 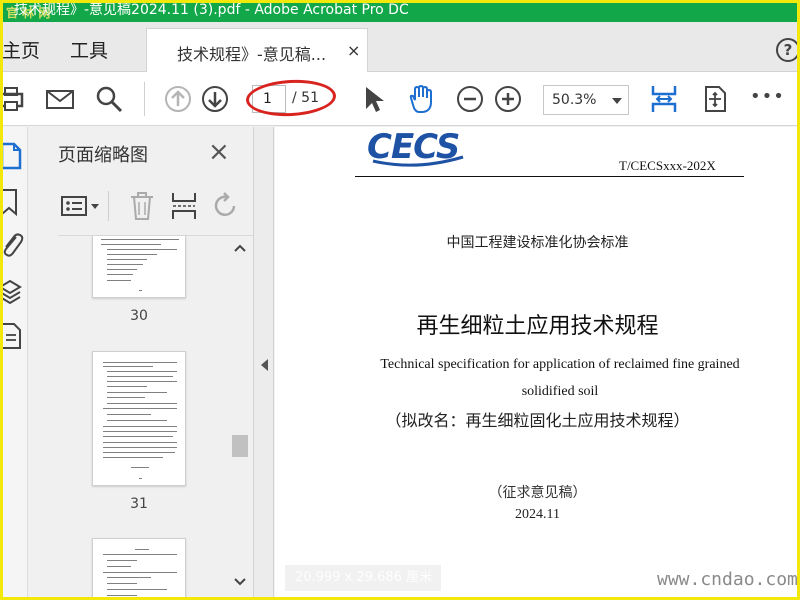 I want to click on organization-name: 中国工程建设标准化协会标准, so click(x=537, y=243).